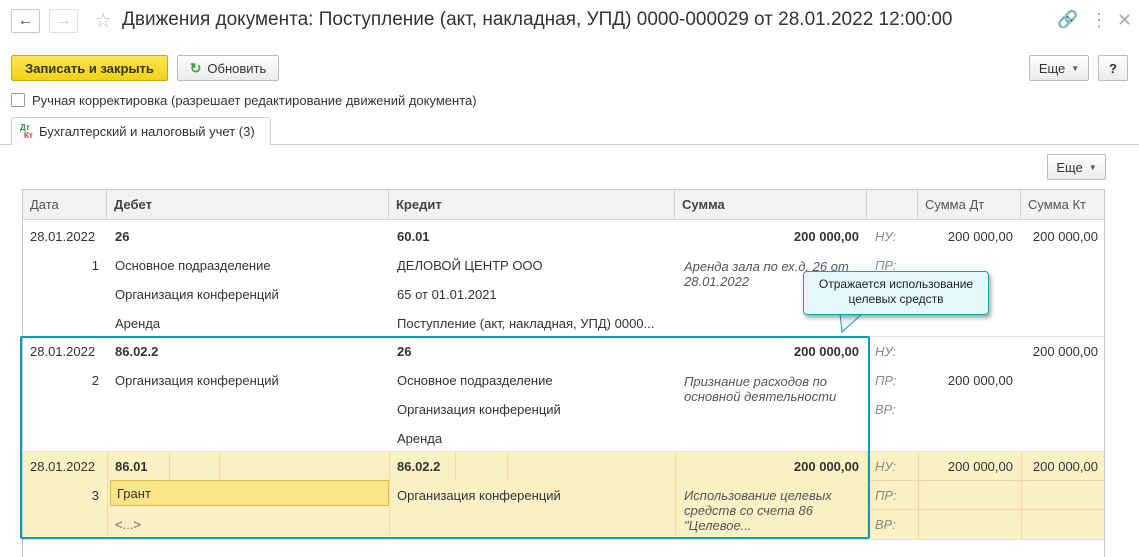 This screenshot has width=1139, height=557. What do you see at coordinates (1113, 68) in the screenshot?
I see `help-button: ?` at bounding box center [1113, 68].